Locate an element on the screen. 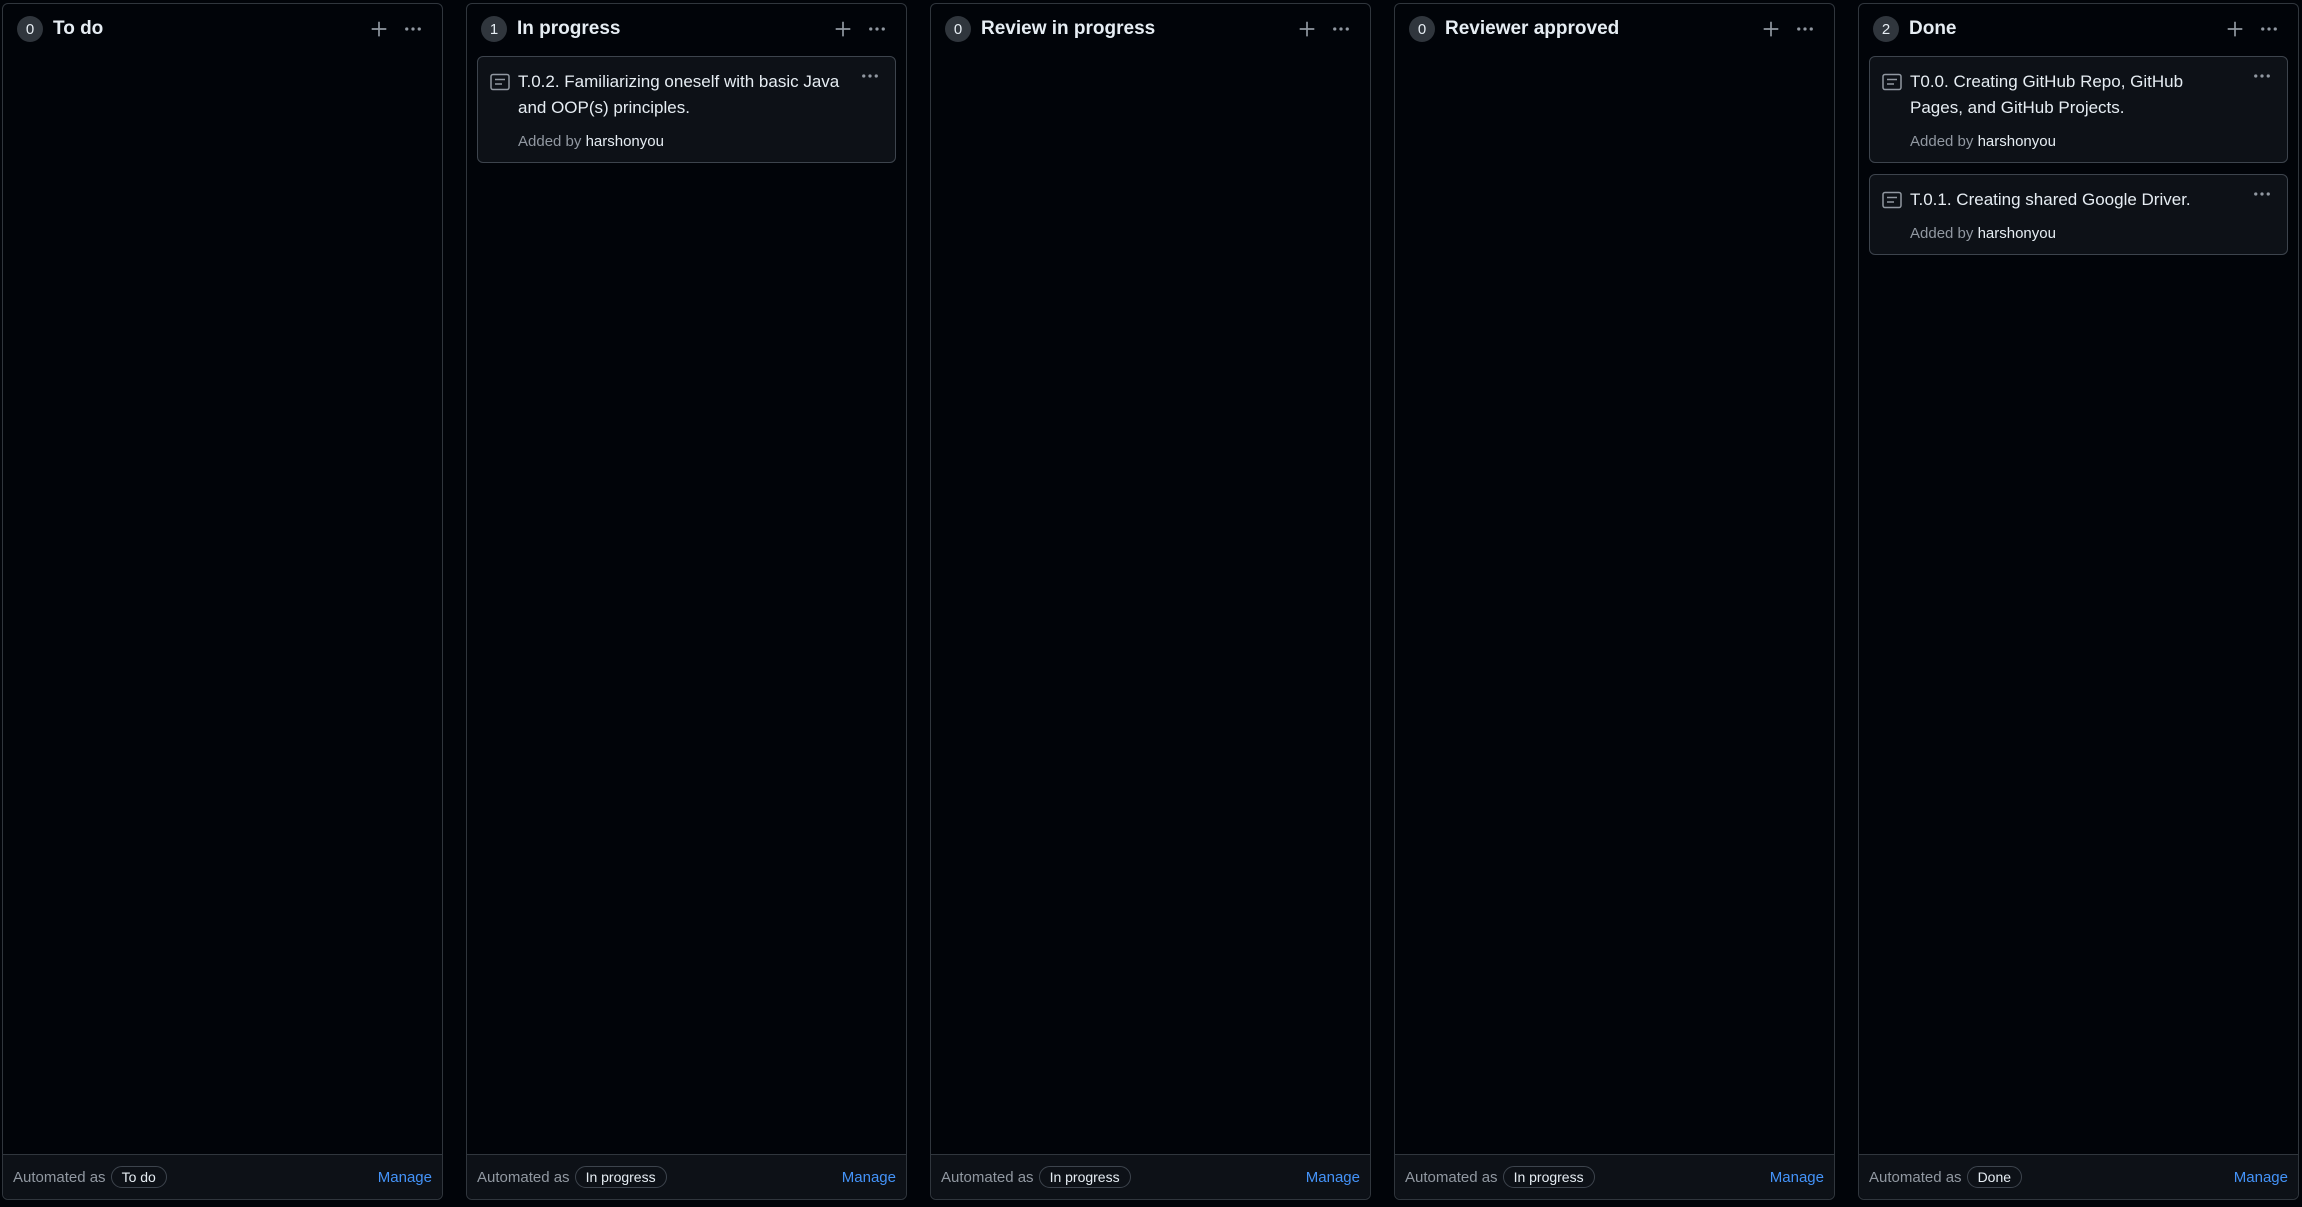 Image resolution: width=2302 pixels, height=1207 pixels. column-title: Reviewer approved is located at coordinates (1532, 28).